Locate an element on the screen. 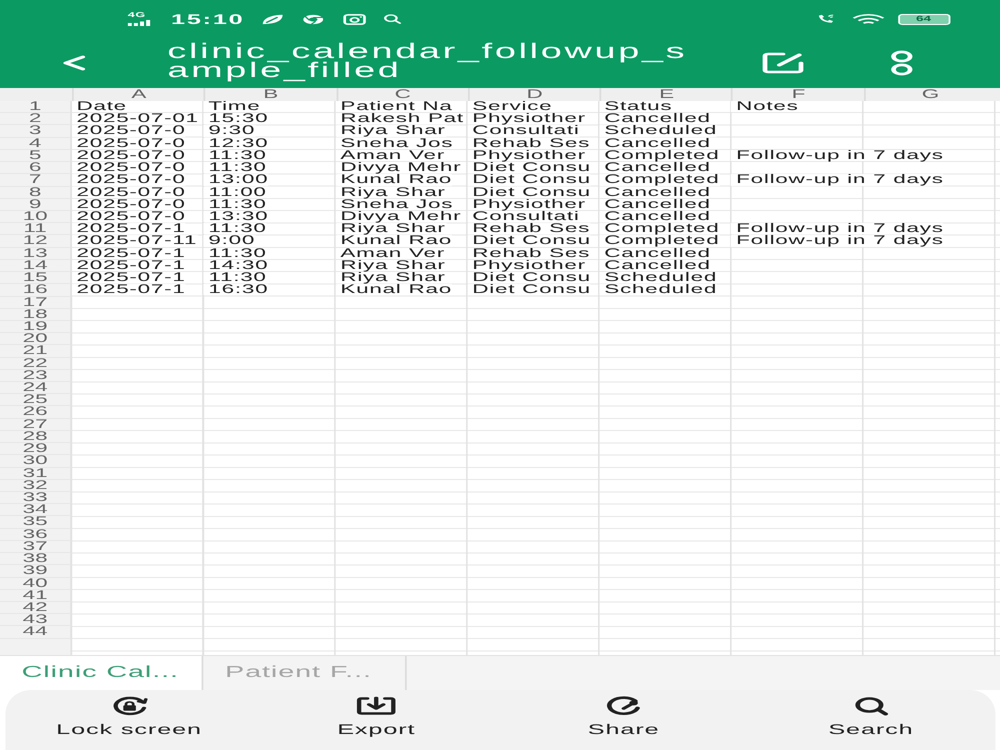 The height and width of the screenshot is (750, 1000). row-number: 13 is located at coordinates (36, 254).